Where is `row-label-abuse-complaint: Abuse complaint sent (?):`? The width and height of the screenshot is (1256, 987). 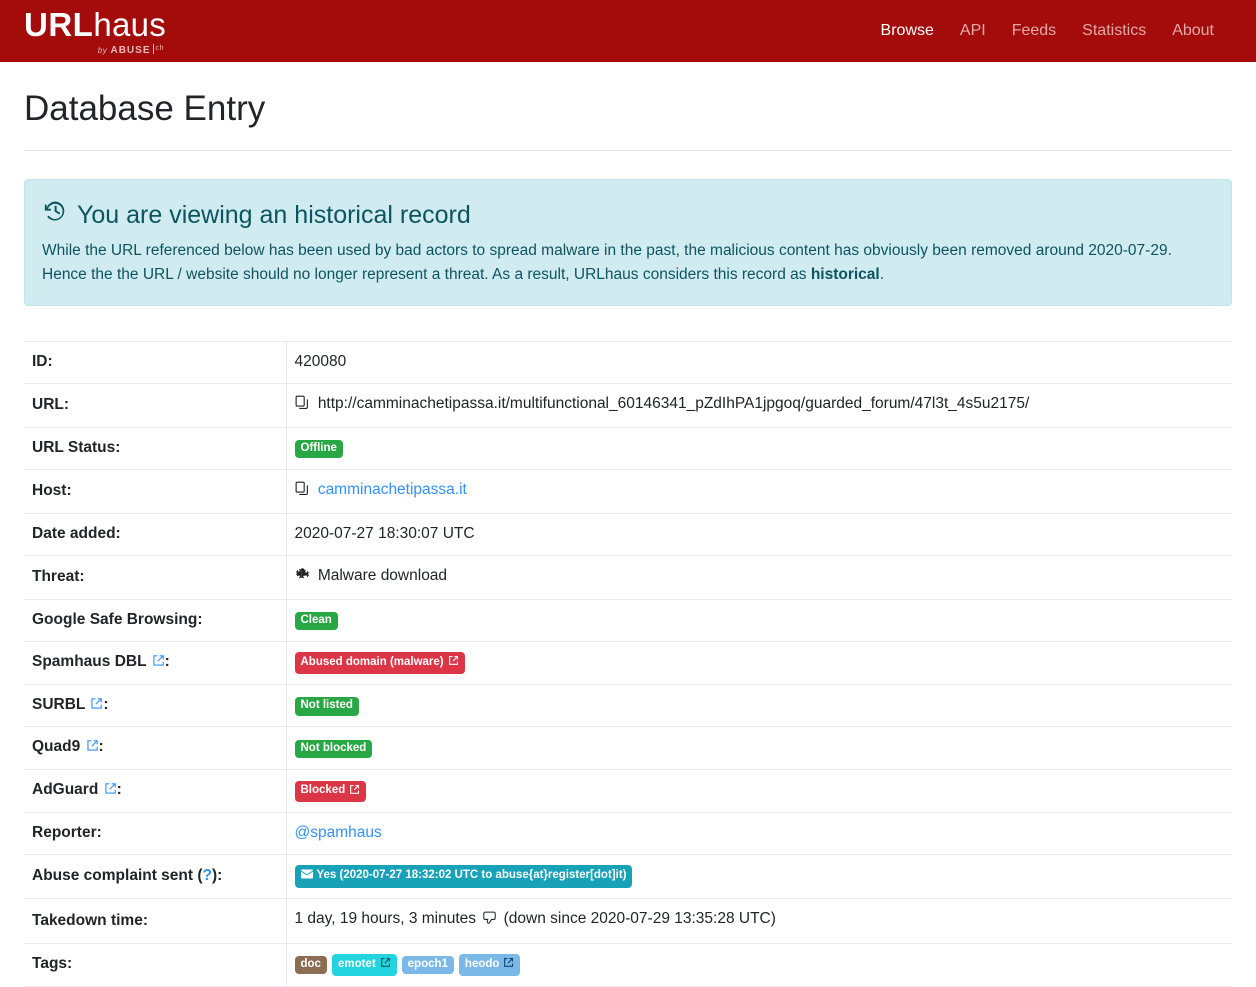 row-label-abuse-complaint: Abuse complaint sent (?): is located at coordinates (155, 876).